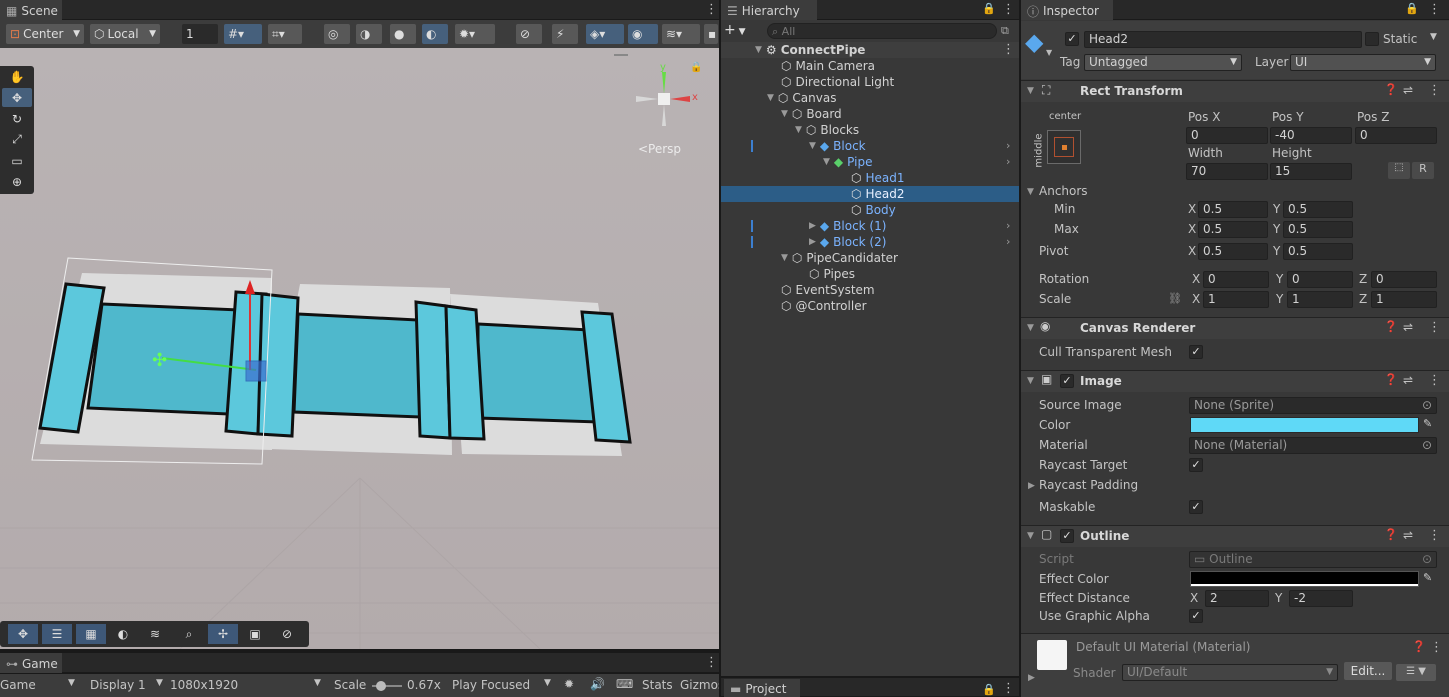 This screenshot has height=697, width=1449. I want to click on anchor-max-y-field: 0.5, so click(1318, 229).